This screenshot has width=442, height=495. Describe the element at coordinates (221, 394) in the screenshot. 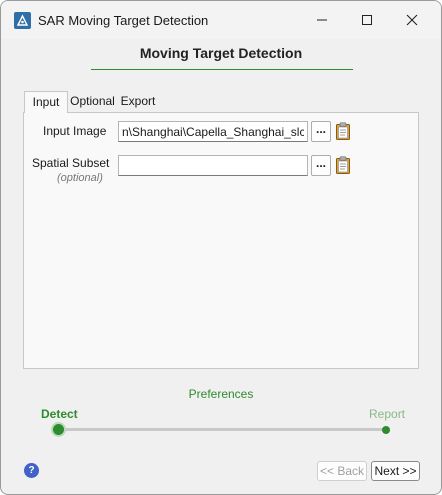

I see `preferences-link: Preferences` at that location.